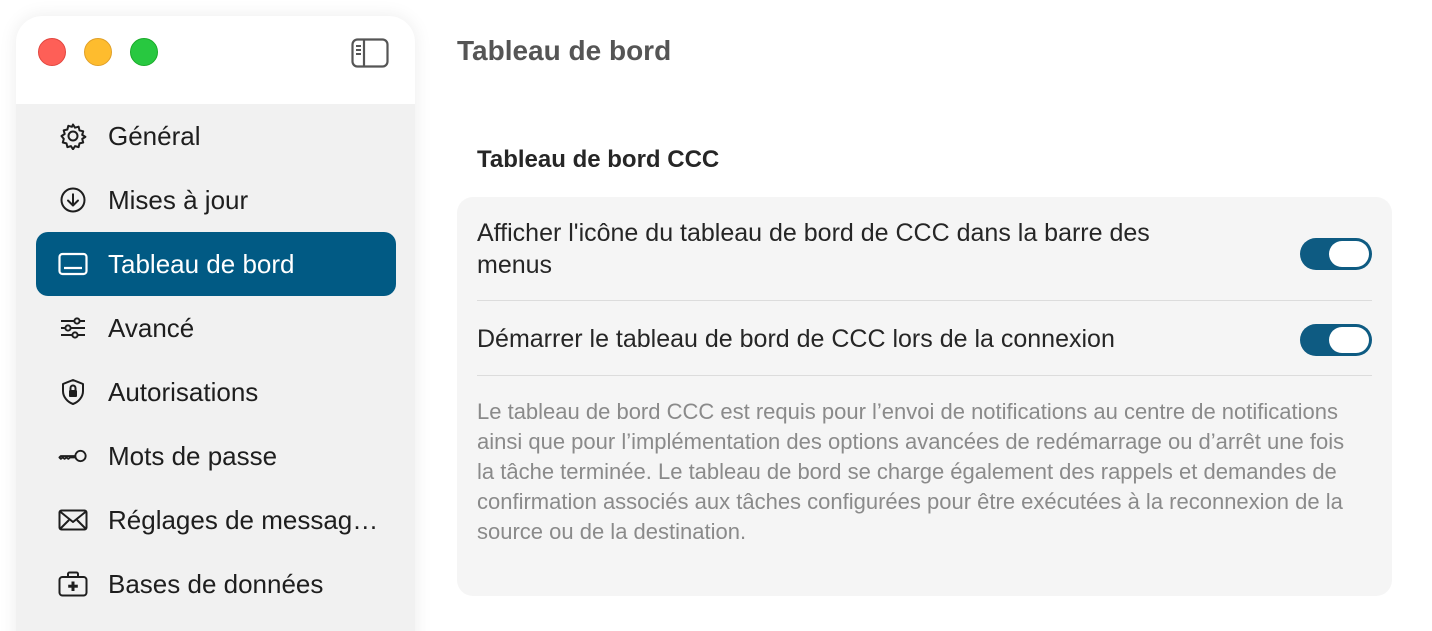 The height and width of the screenshot is (631, 1432). What do you see at coordinates (73, 264) in the screenshot?
I see `dashboard-card-icon` at bounding box center [73, 264].